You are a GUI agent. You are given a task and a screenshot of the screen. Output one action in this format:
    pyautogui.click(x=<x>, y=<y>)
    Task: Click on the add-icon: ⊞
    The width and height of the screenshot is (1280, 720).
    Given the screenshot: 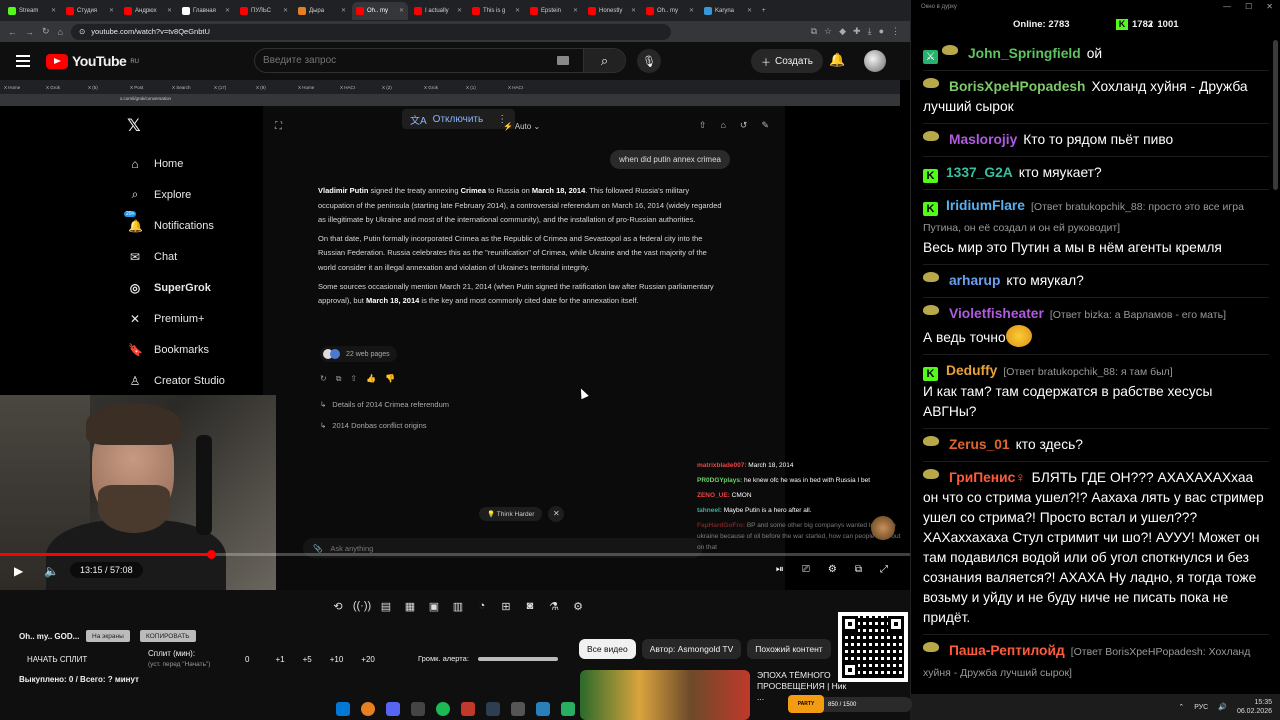 What is the action you would take?
    pyautogui.click(x=506, y=606)
    